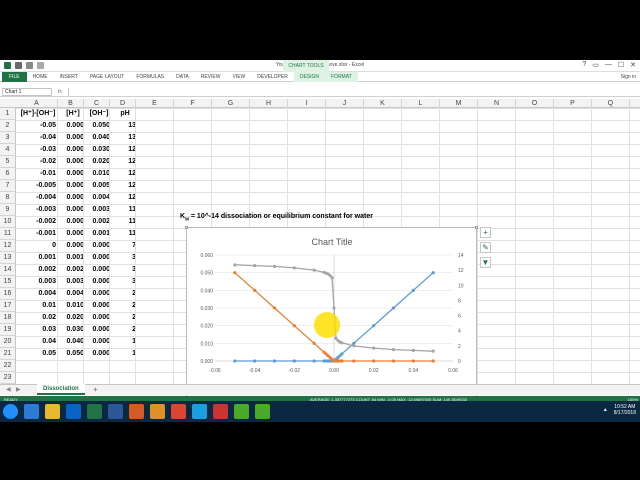 This screenshot has height=480, width=640. Describe the element at coordinates (383, 103) in the screenshot. I see `column-header: K` at that location.